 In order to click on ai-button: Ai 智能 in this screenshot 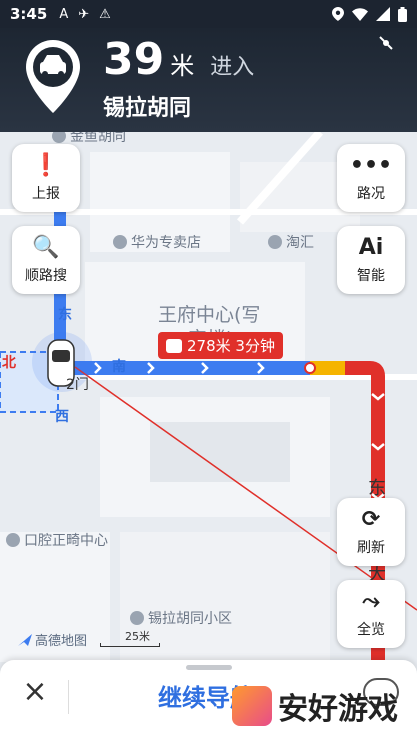, I will do `click(371, 260)`.